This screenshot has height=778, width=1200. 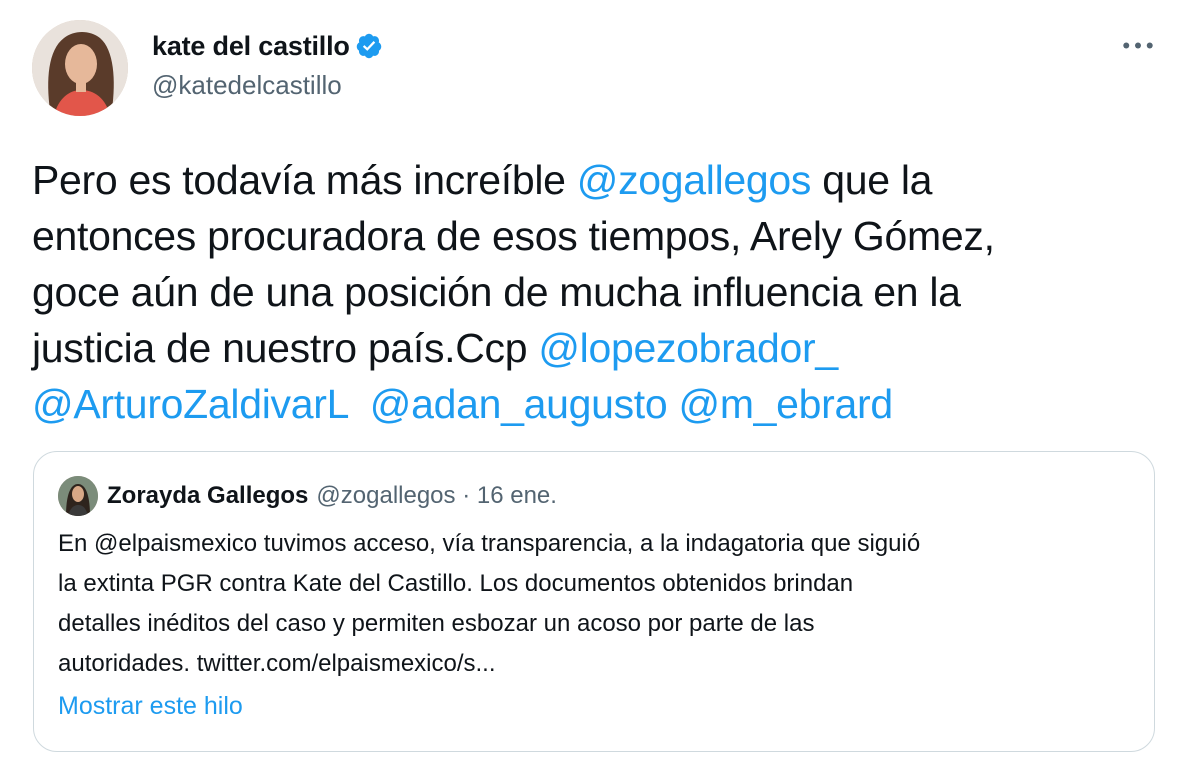 I want to click on quoted-tweet-header: Zorayda Gallegos @zogallegos · 16 ene., so click(x=307, y=496).